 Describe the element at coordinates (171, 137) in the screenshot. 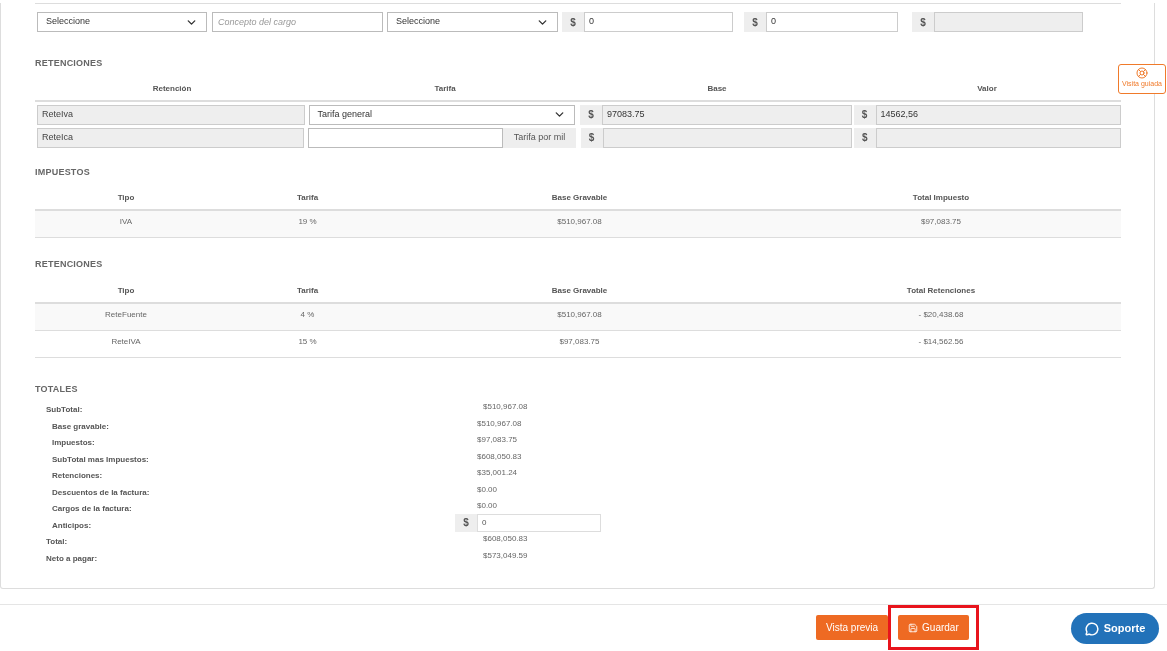

I see `withholding-name-field: ReteIca` at that location.